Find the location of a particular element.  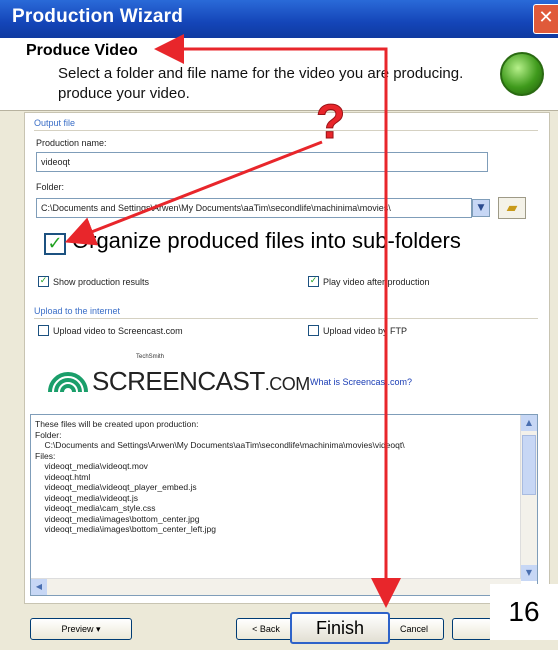

arrow-to-checkbox is located at coordinates (193, 193).